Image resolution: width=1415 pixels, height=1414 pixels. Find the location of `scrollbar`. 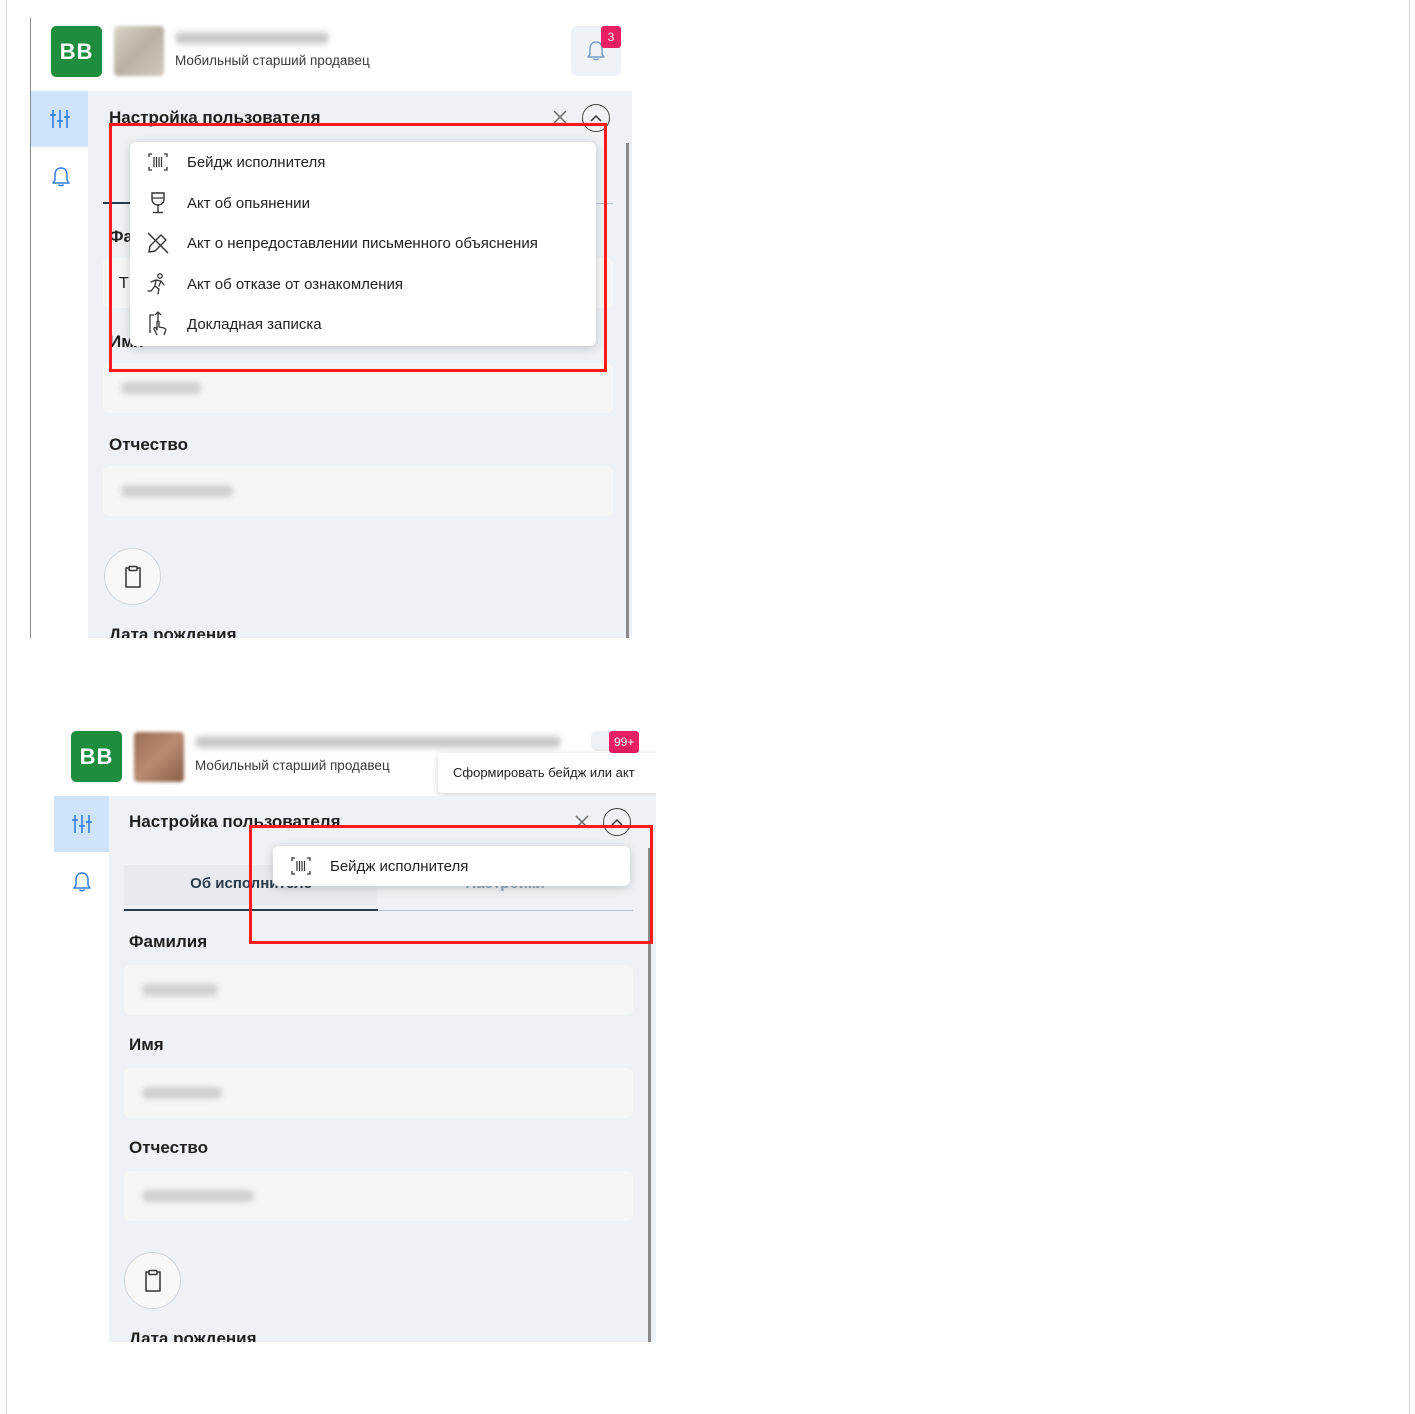

scrollbar is located at coordinates (627, 390).